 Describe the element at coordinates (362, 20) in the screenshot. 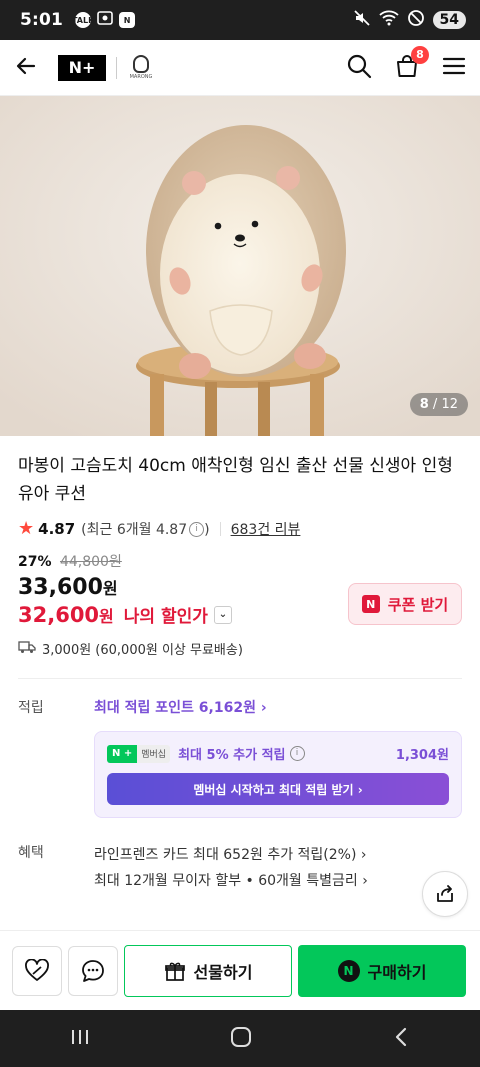

I see `mute-icon` at that location.